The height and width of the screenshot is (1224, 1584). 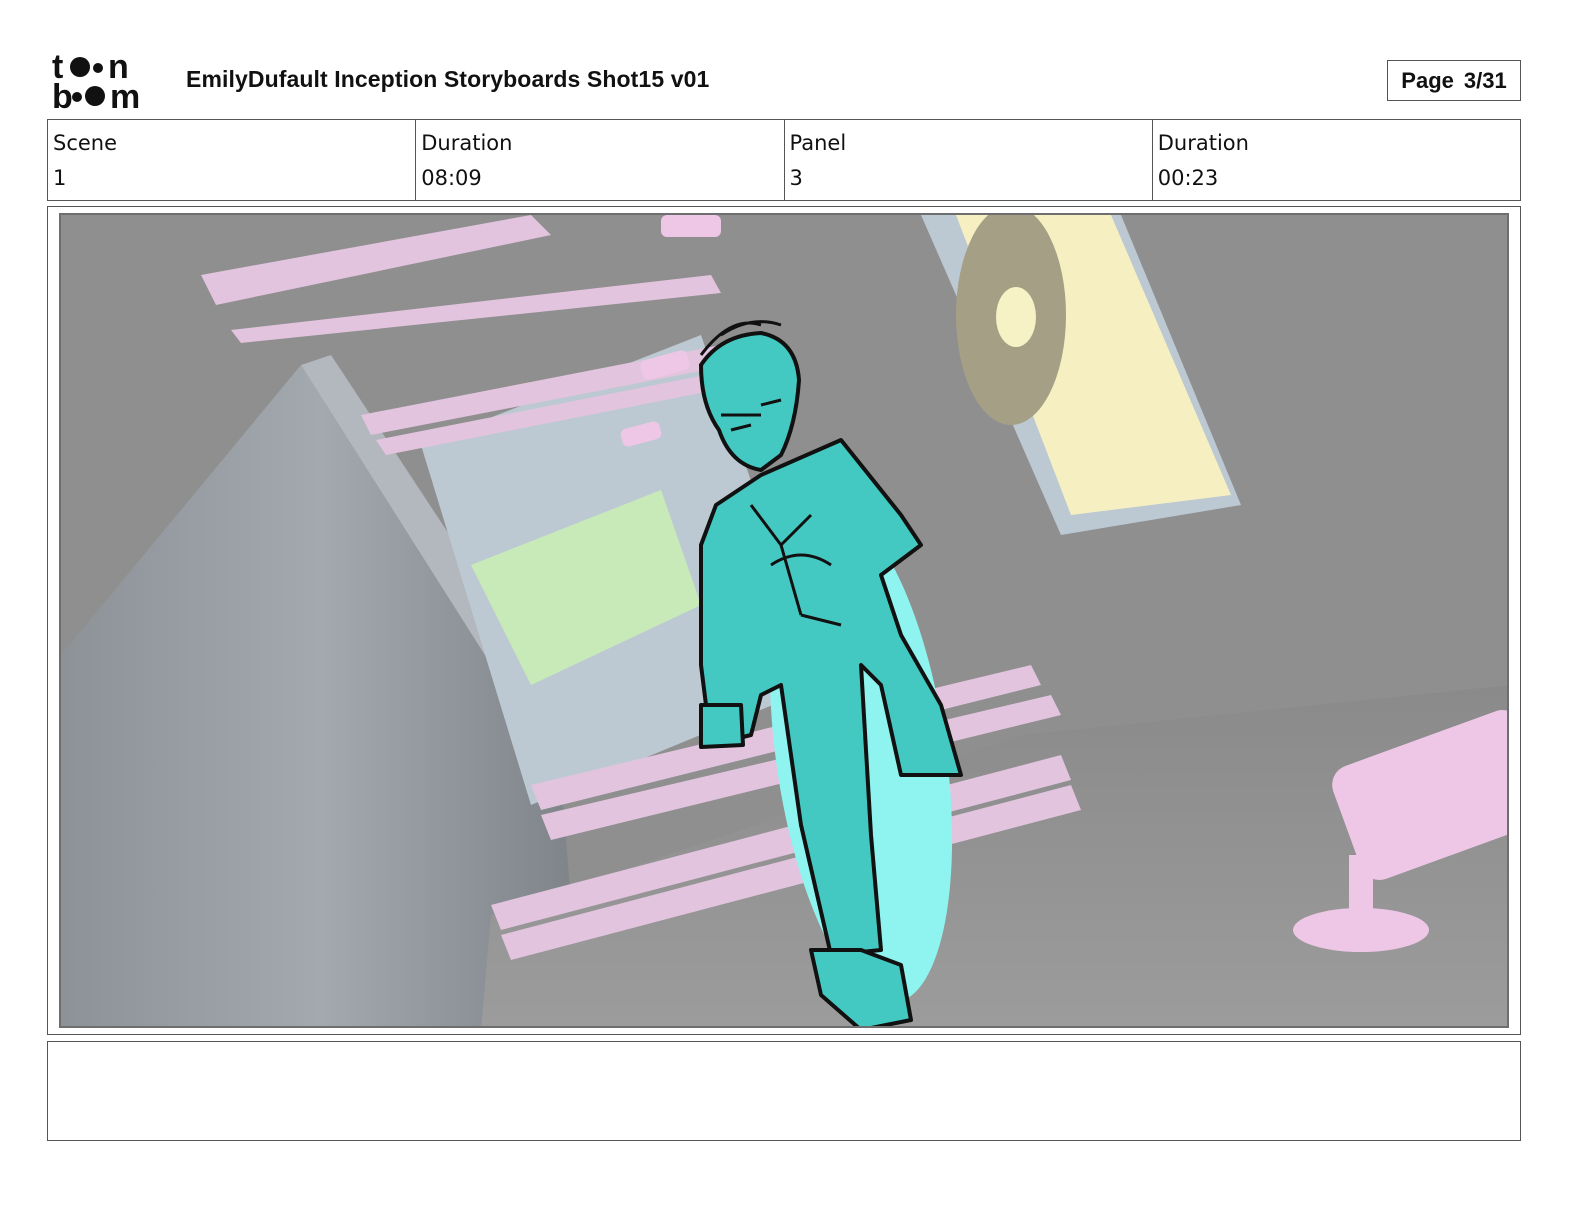 I want to click on panel-cell: Panel 3, so click(x=969, y=160).